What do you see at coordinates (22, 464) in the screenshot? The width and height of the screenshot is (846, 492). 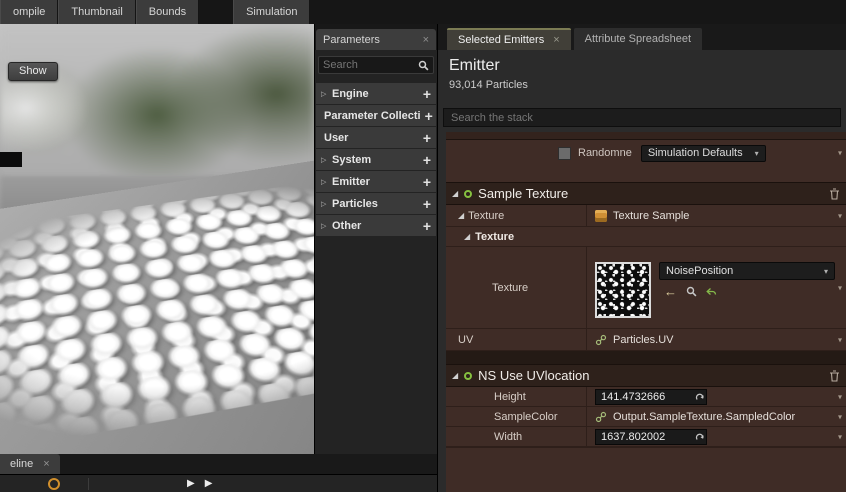 I see `timeline-tab-label: eline` at bounding box center [22, 464].